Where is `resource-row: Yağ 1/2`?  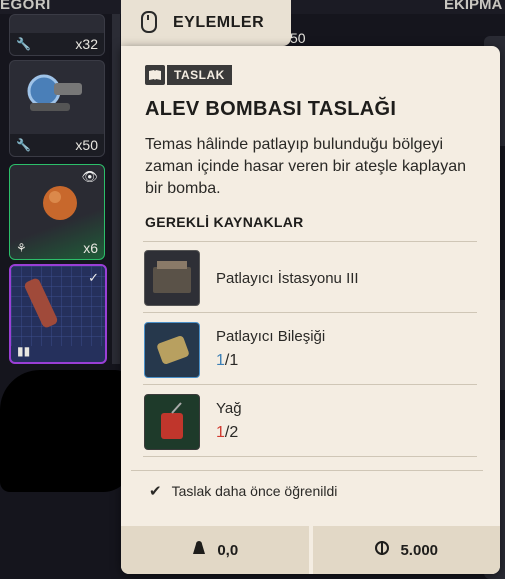 resource-row: Yağ 1/2 is located at coordinates (311, 423).